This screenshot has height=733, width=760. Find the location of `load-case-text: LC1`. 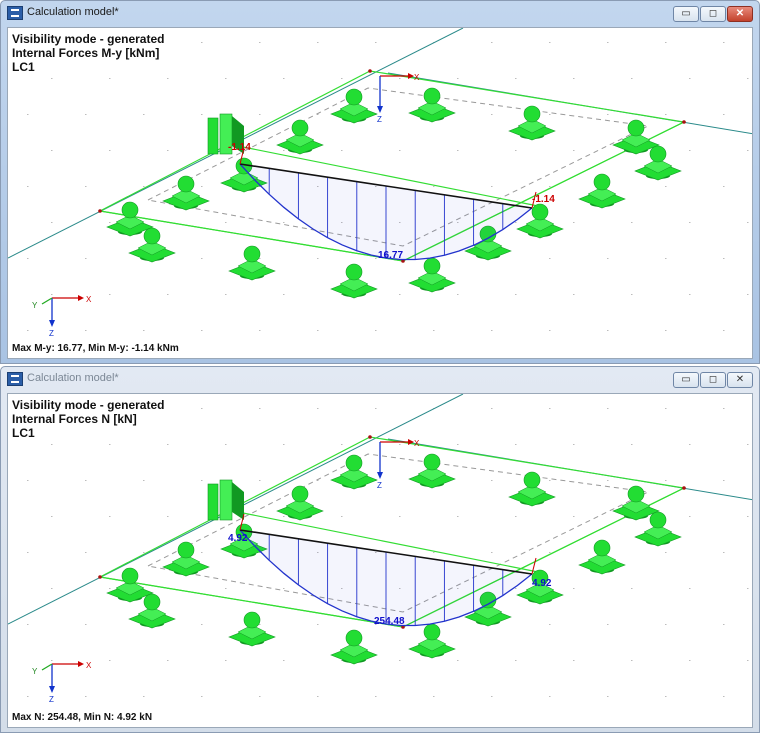

load-case-text: LC1 is located at coordinates (23, 67).